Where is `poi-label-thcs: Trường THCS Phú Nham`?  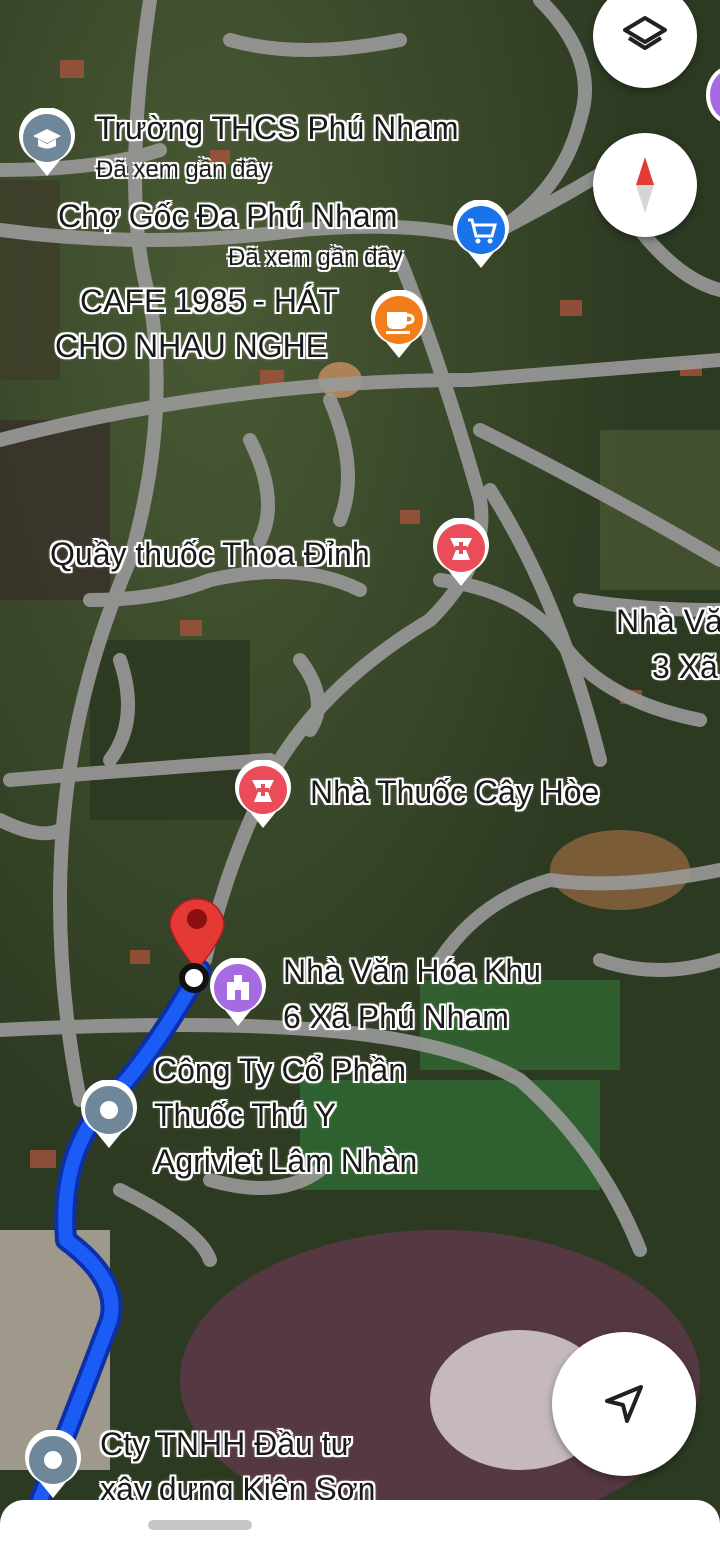
poi-label-thcs: Trường THCS Phú Nham is located at coordinates (277, 128).